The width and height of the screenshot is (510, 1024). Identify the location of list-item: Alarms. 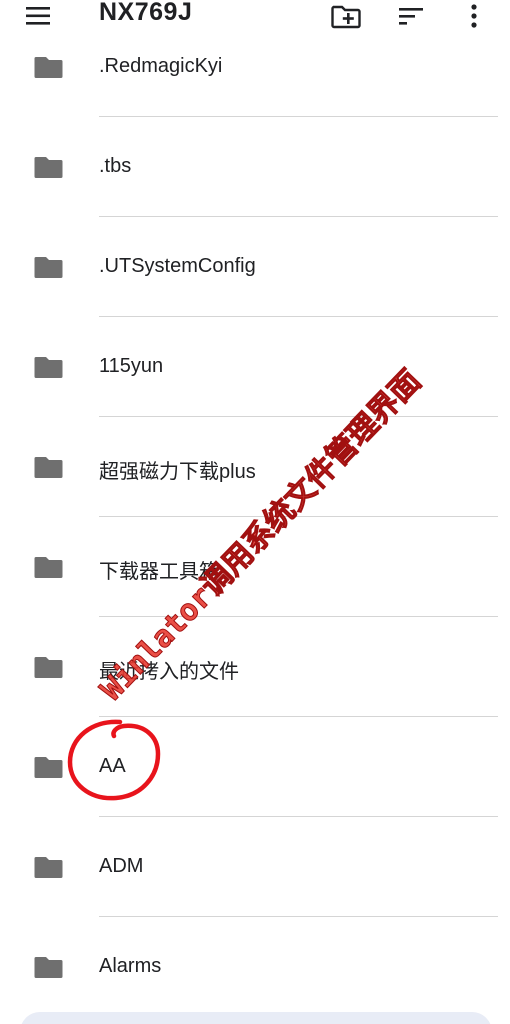
(255, 967).